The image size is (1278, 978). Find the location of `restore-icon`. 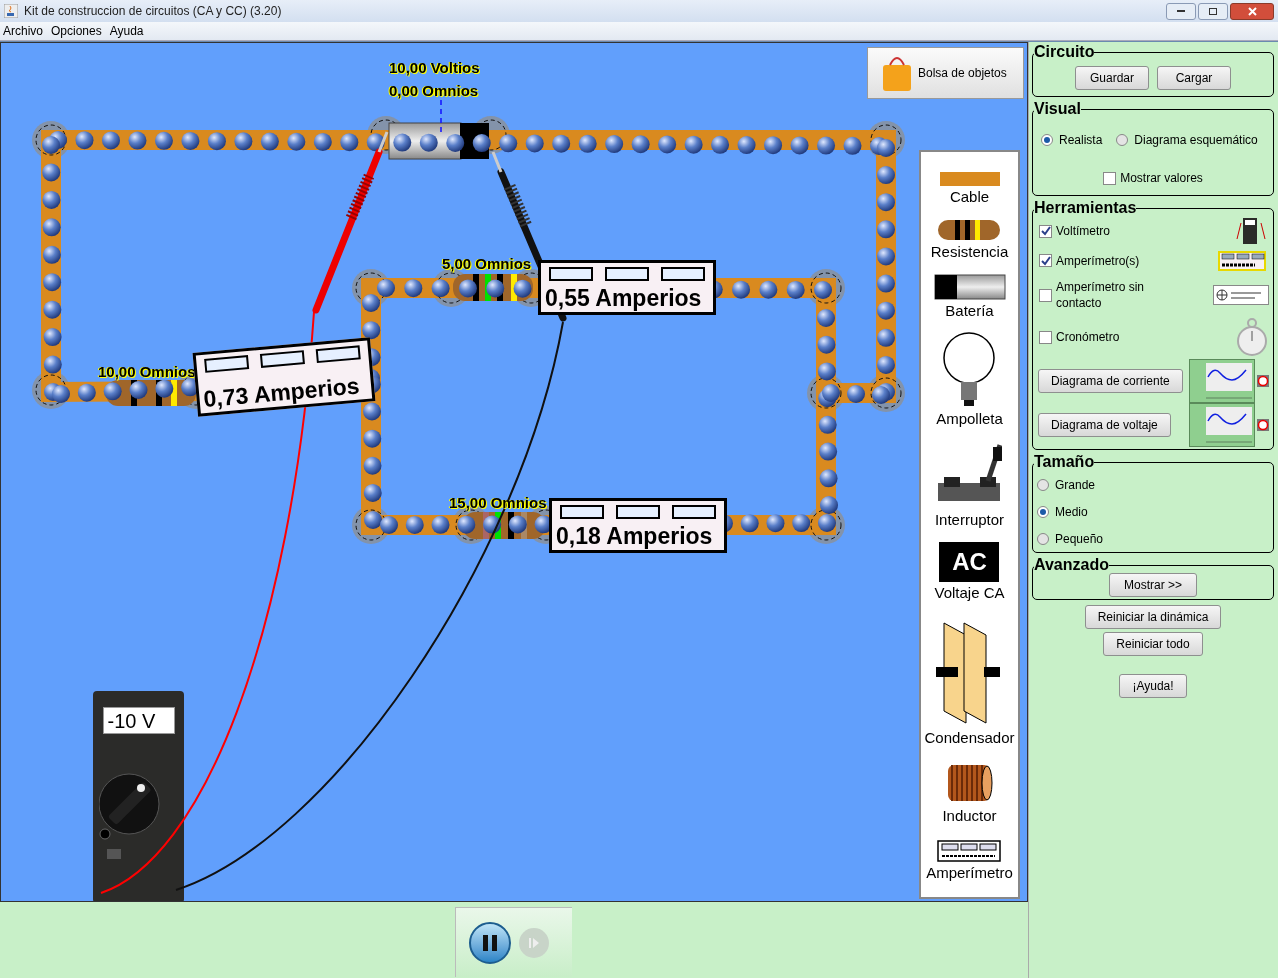

restore-icon is located at coordinates (1213, 11).